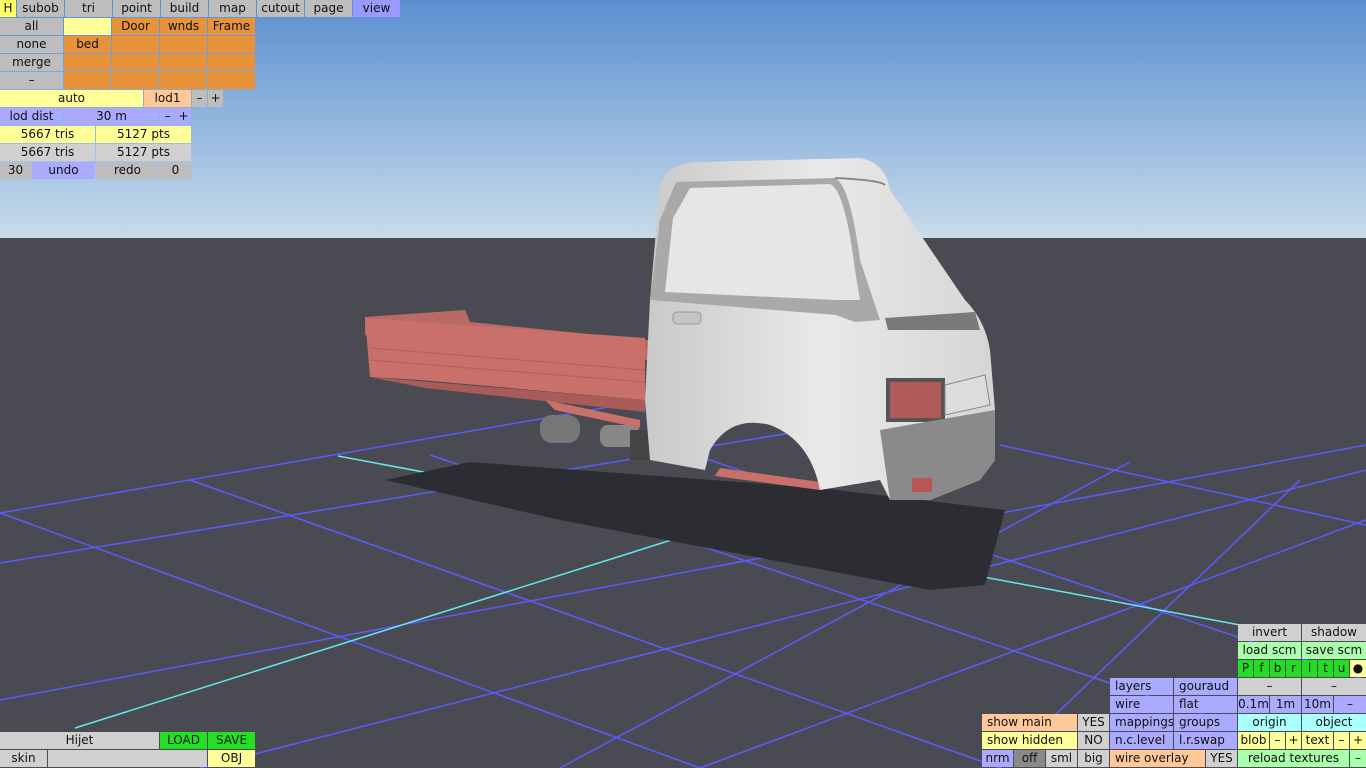  I want to click on wire-overlay-button: wire overlay, so click(1157, 758).